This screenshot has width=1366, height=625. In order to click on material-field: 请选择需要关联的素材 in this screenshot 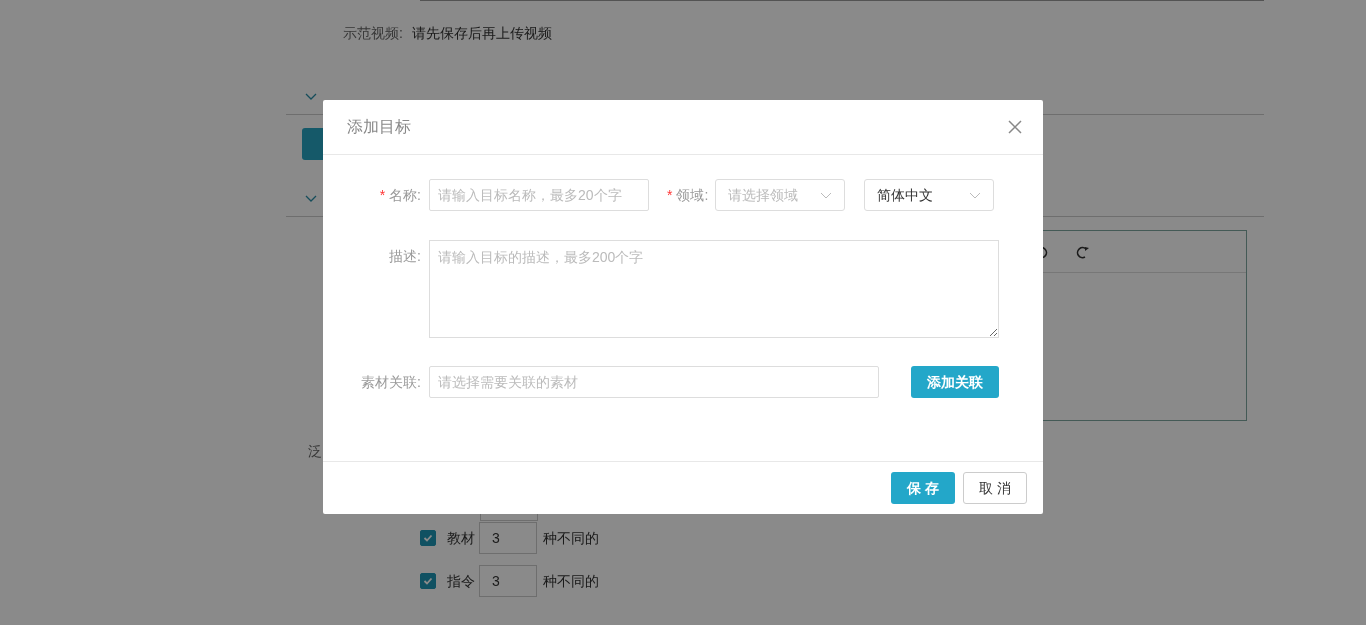, I will do `click(654, 382)`.